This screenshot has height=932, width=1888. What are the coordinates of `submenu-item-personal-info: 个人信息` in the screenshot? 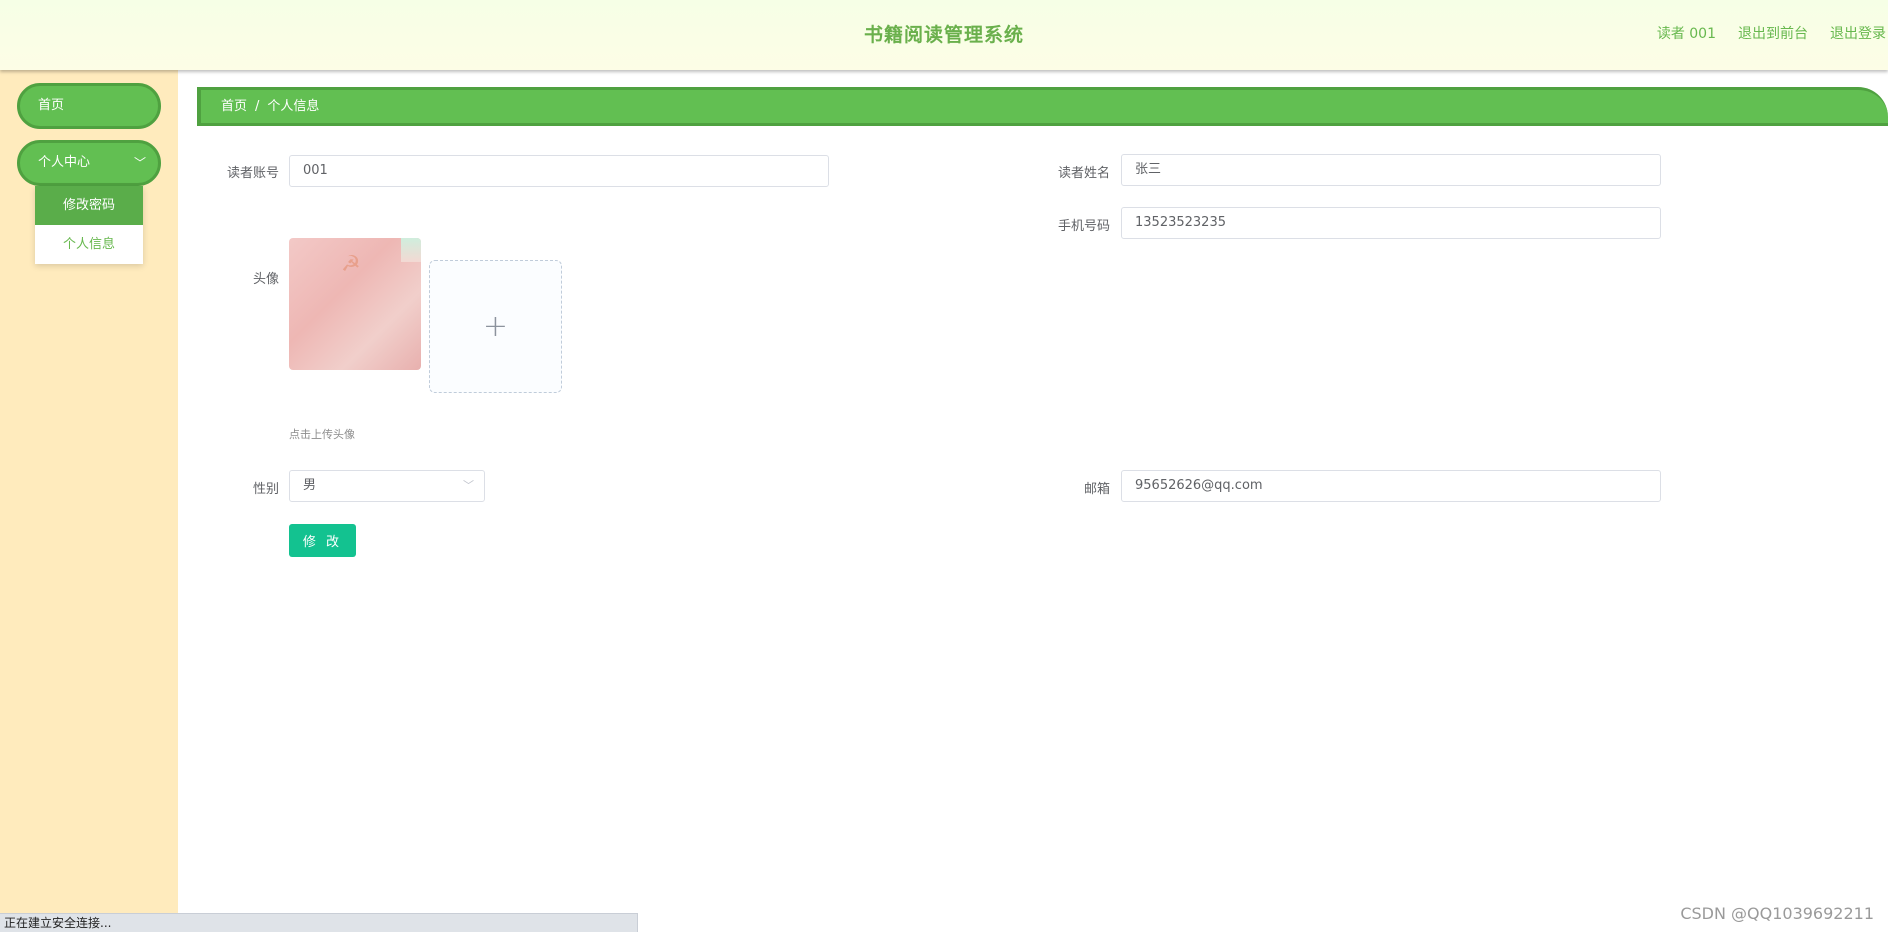 It's located at (89, 244).